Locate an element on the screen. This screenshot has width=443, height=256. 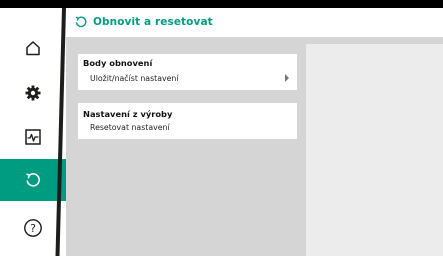
pulse-icon is located at coordinates (33, 137).